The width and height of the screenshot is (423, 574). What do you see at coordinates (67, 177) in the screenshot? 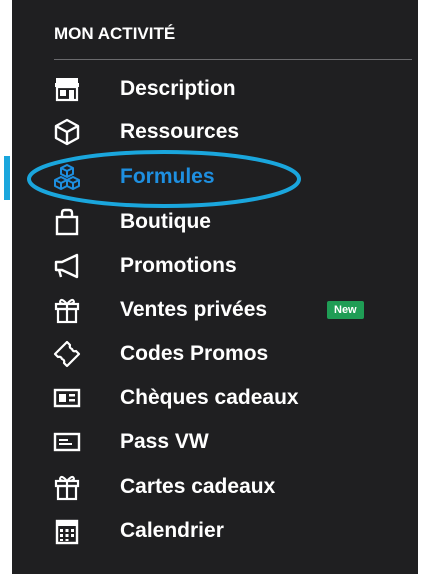
I see `cubes-icon` at bounding box center [67, 177].